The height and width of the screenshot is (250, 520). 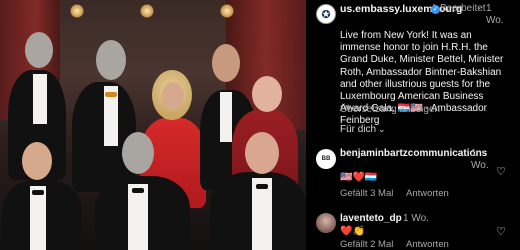 What do you see at coordinates (394, 193) in the screenshot?
I see `comment-meta: Gefällt 3 Mal Antworten` at bounding box center [394, 193].